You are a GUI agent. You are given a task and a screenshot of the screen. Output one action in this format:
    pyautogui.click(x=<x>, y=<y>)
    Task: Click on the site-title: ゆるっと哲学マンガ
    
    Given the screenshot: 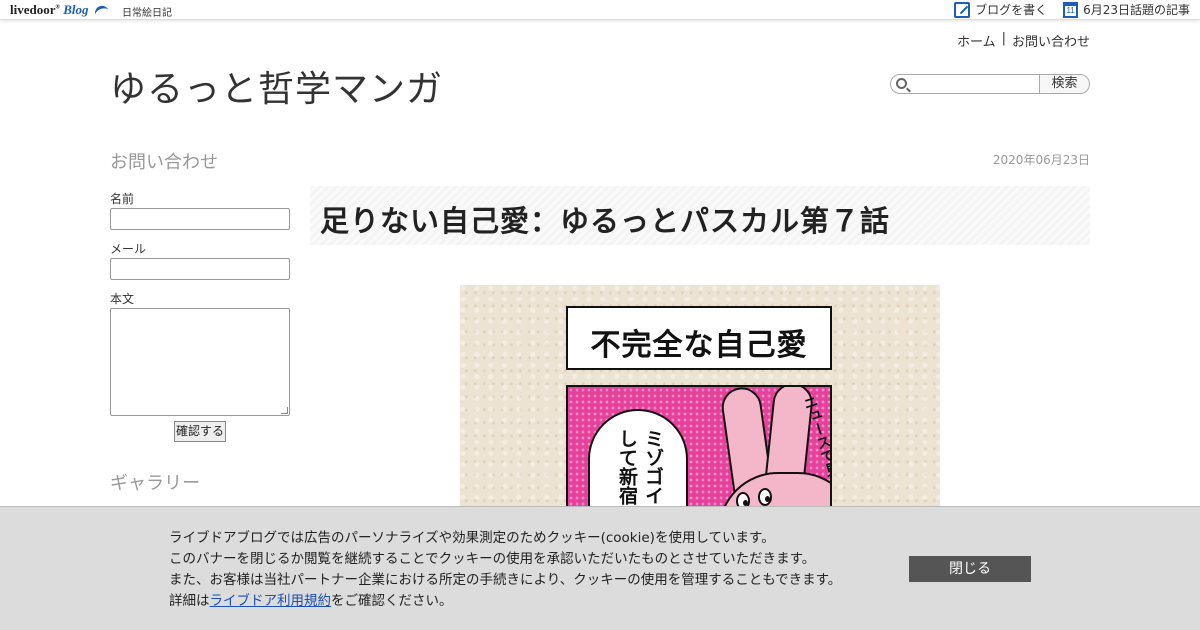 What is the action you would take?
    pyautogui.click(x=276, y=86)
    